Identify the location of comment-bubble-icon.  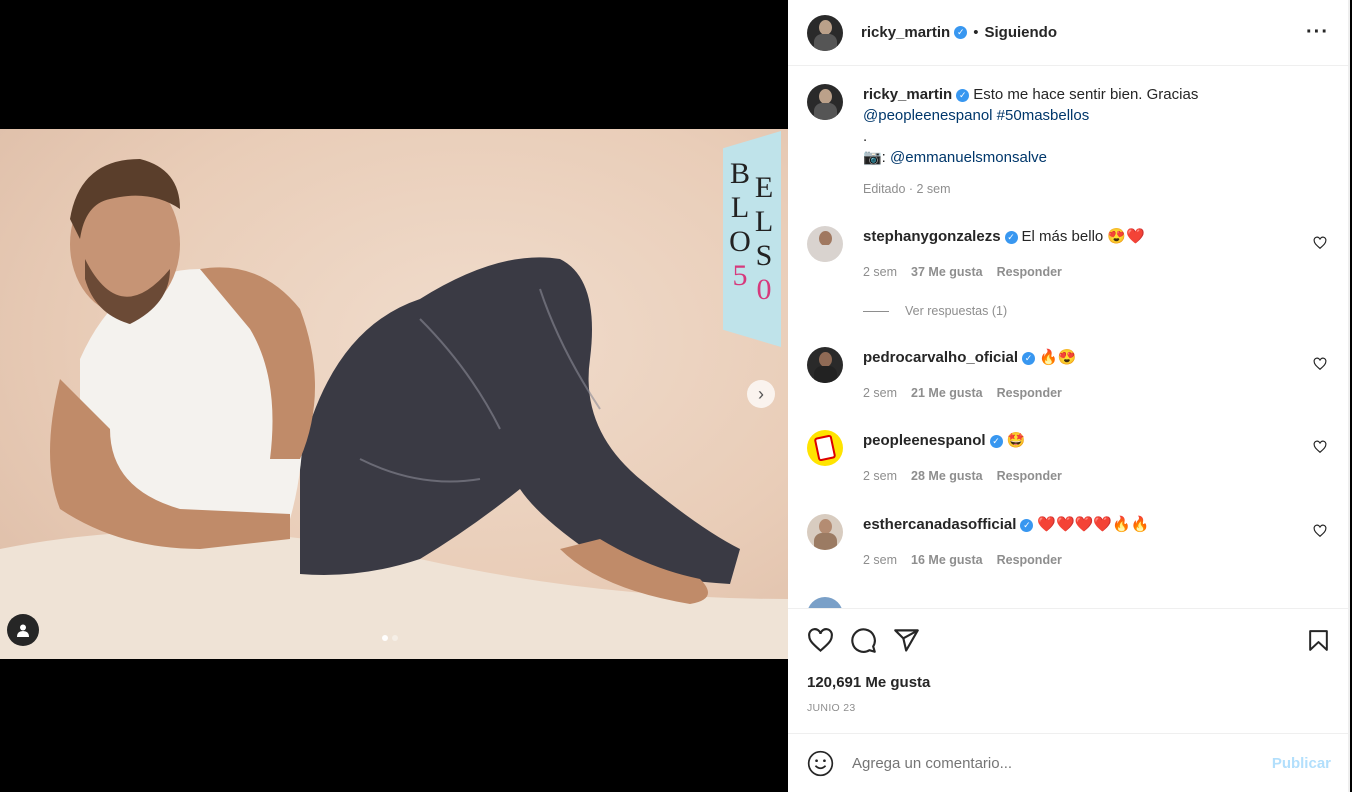
(863, 640).